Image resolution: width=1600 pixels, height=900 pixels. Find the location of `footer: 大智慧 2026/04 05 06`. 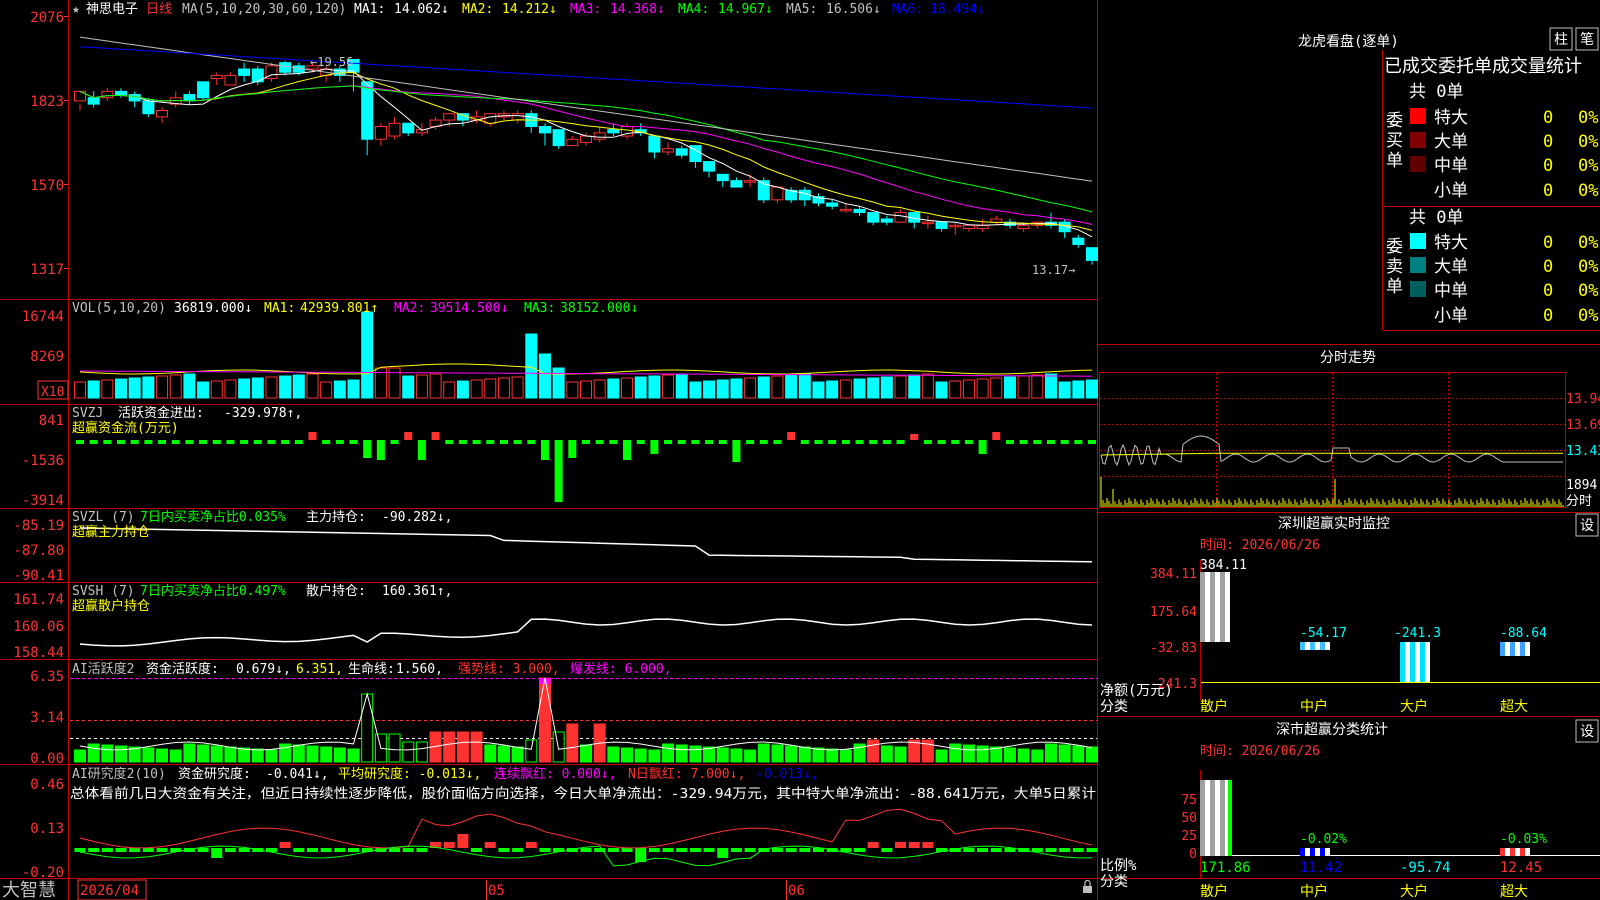

footer: 大智慧 2026/04 05 06 is located at coordinates (547, 889).